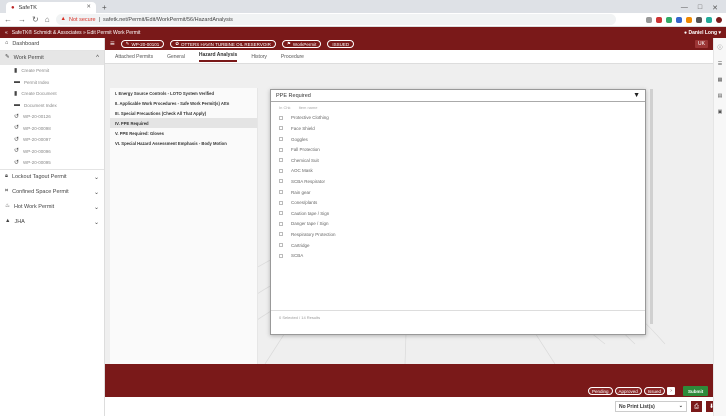  Describe the element at coordinates (458, 224) in the screenshot. I see `ppe-option-row: Danger tape / Sign` at that location.